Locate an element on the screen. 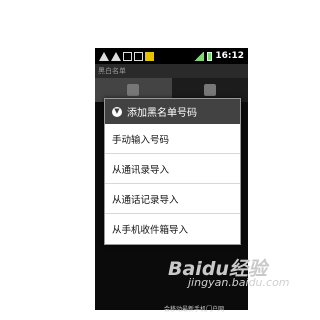 Image resolution: width=320 pixels, height=320 pixels. battery-icon is located at coordinates (210, 56).